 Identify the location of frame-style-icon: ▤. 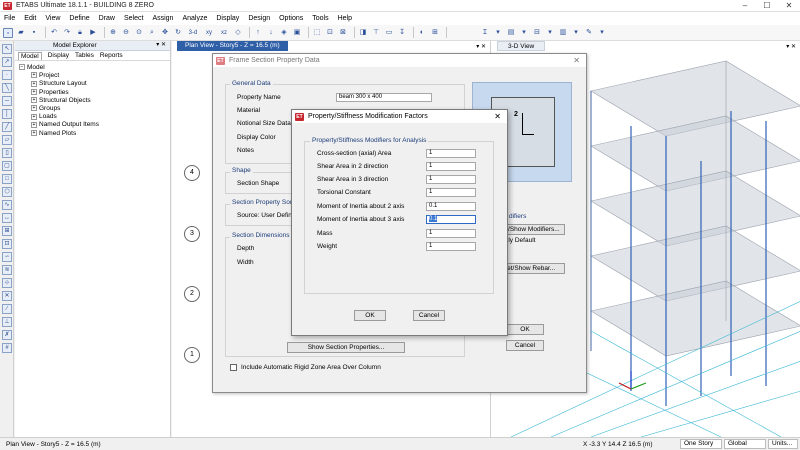
(511, 33).